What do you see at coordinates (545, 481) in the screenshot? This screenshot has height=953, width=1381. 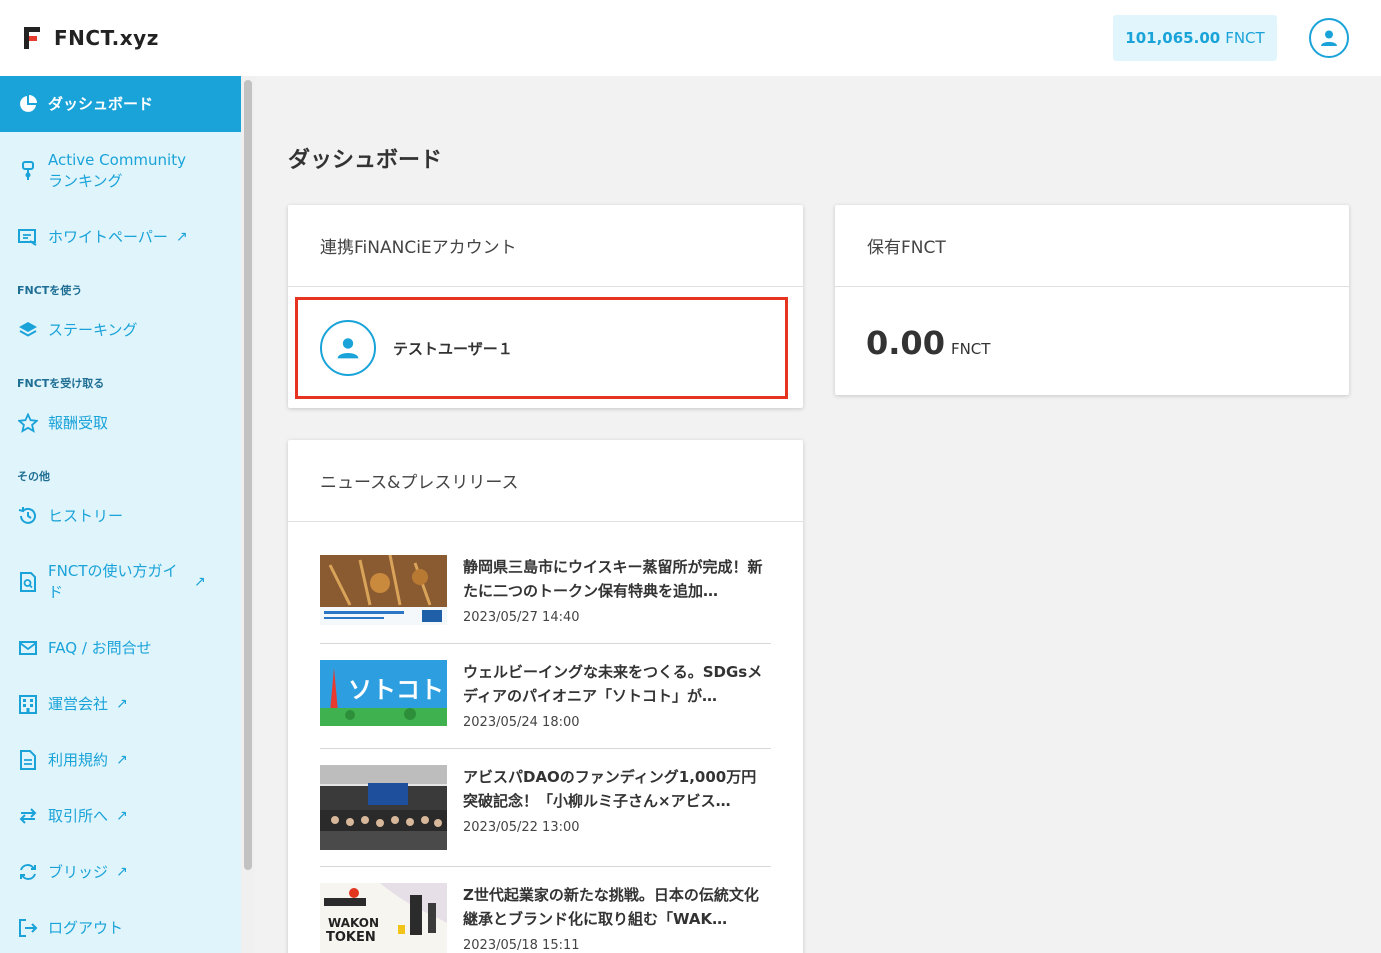 I see `card-title: ニュース&プレスリリース` at bounding box center [545, 481].